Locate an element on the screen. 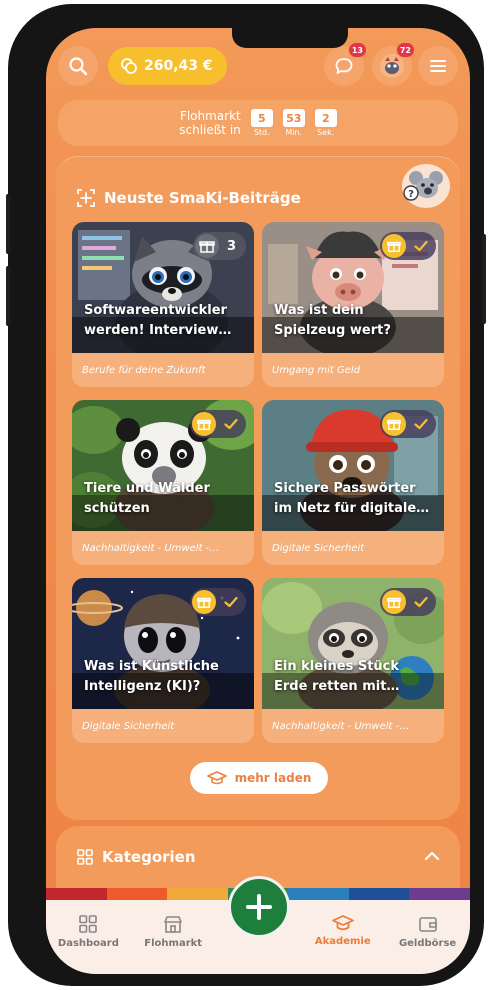  menu-button is located at coordinates (438, 66).